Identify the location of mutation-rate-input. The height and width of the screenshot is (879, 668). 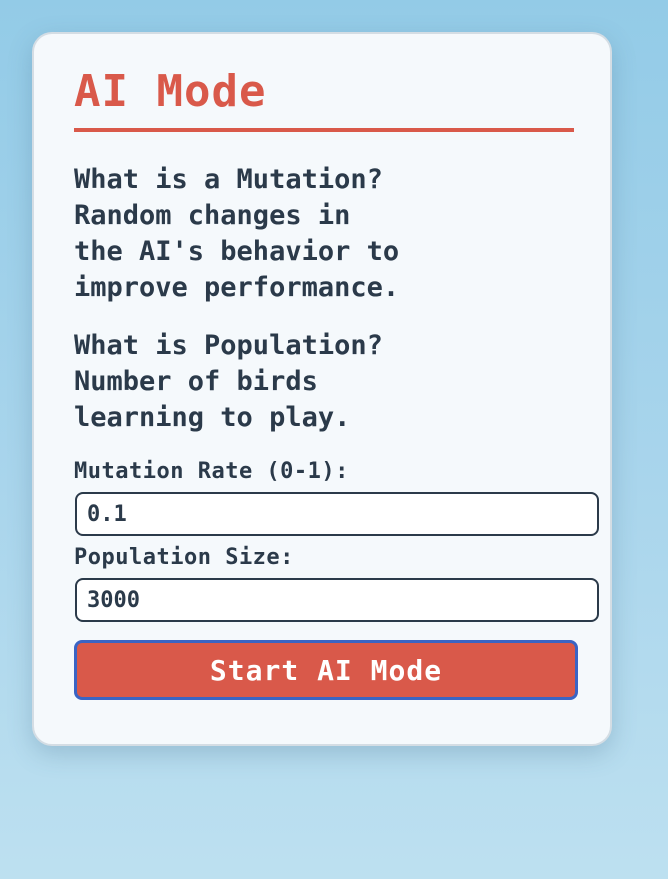
(337, 514).